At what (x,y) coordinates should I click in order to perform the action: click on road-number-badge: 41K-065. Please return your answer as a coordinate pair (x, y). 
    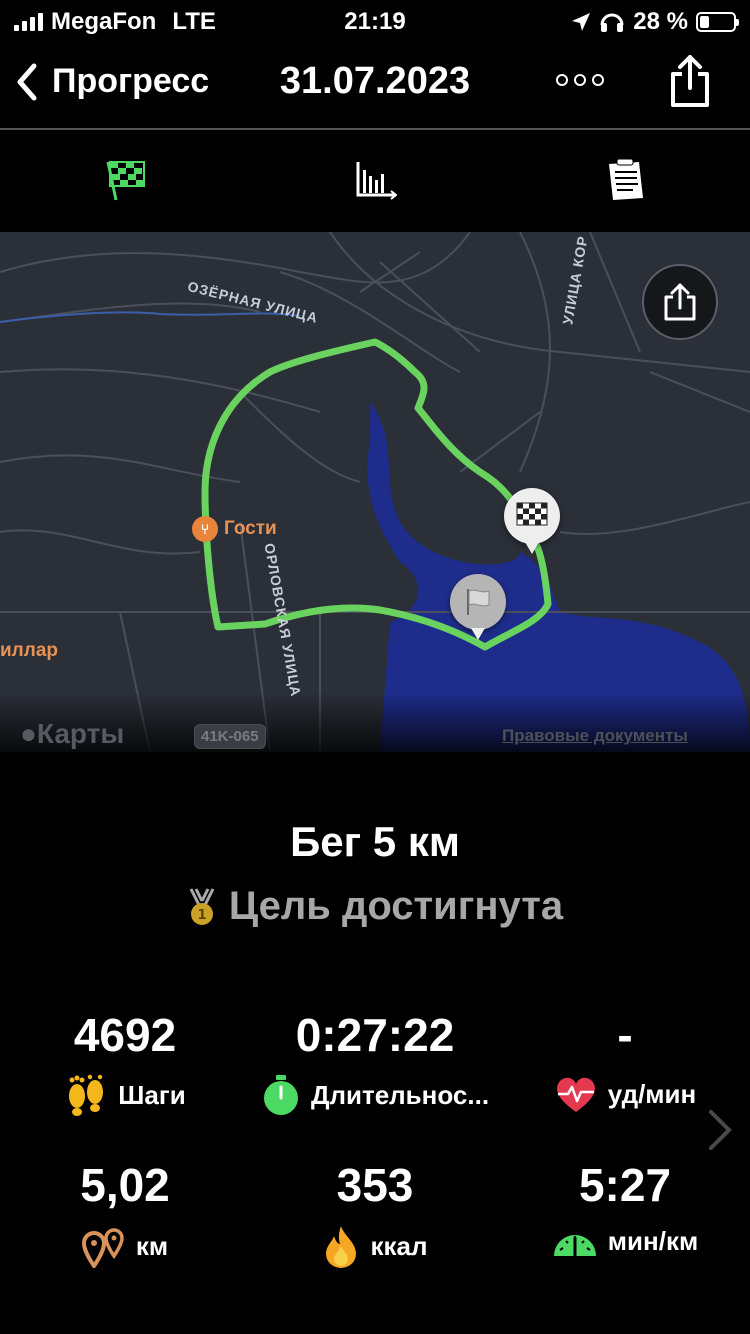
    Looking at the image, I should click on (230, 736).